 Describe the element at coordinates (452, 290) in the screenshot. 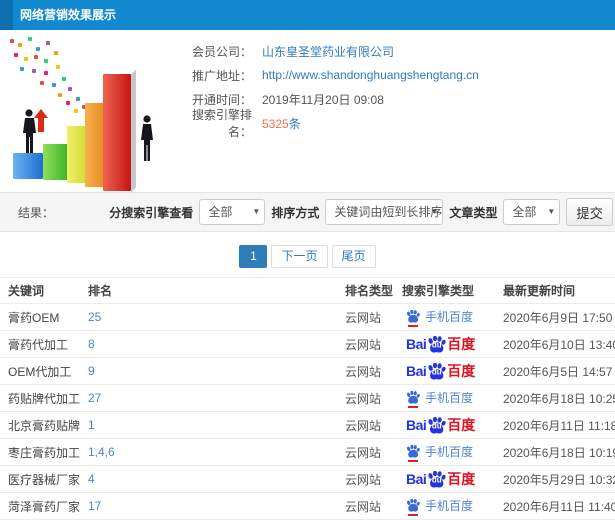

I see `header-engine-type: 搜索引擎类型` at that location.